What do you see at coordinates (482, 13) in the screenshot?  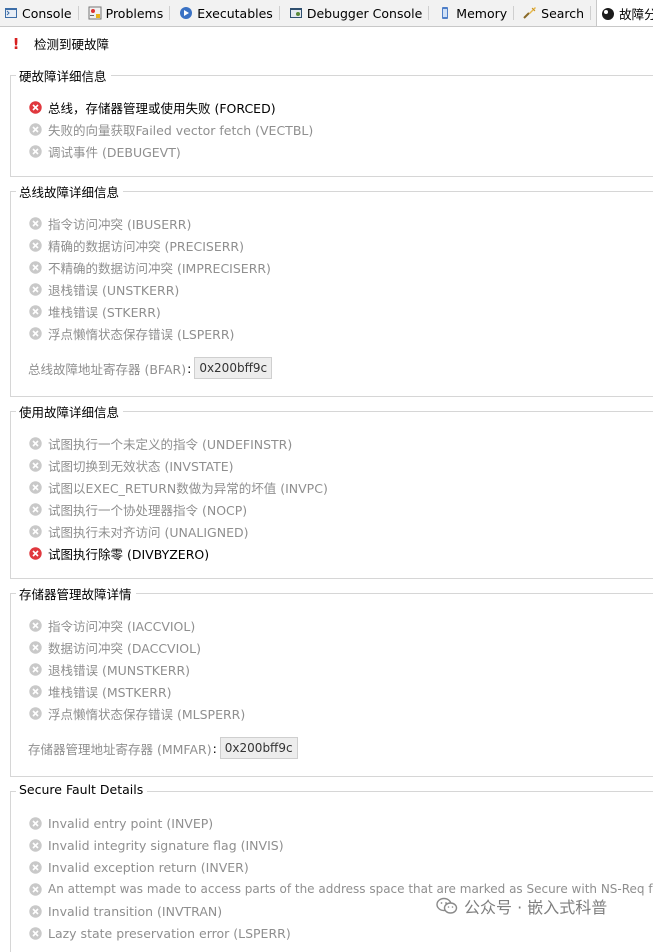 I see `tab-label: Memory` at bounding box center [482, 13].